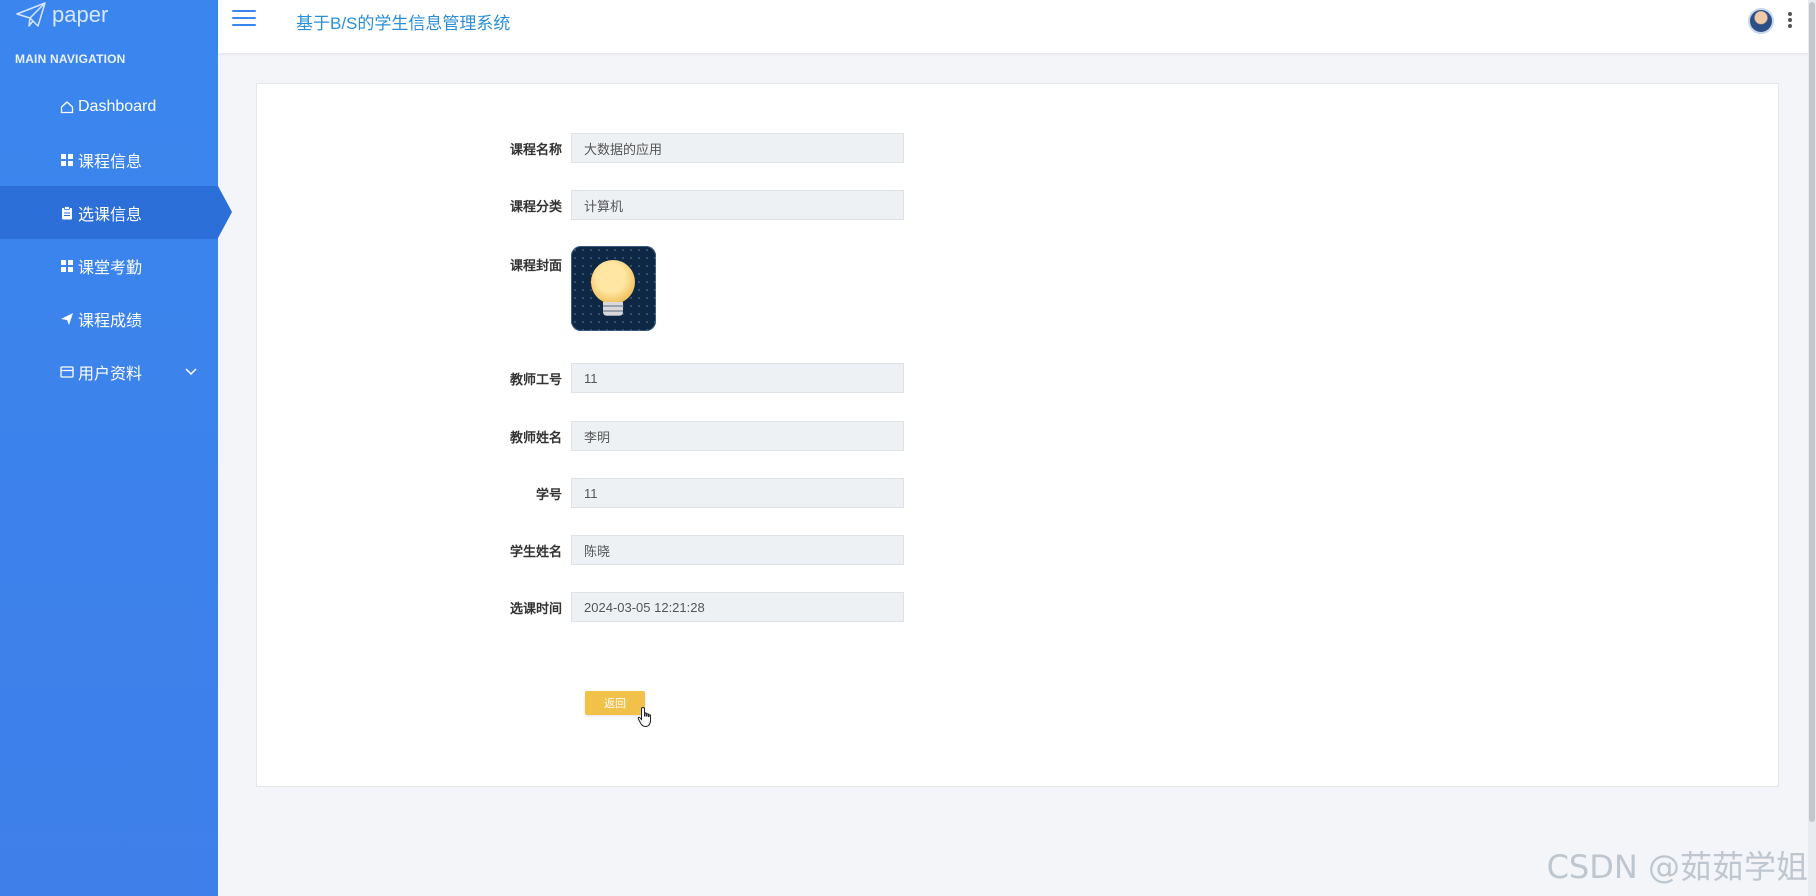 The image size is (1816, 896). I want to click on watermark: CSDN @茹茹学姐, so click(1677, 867).